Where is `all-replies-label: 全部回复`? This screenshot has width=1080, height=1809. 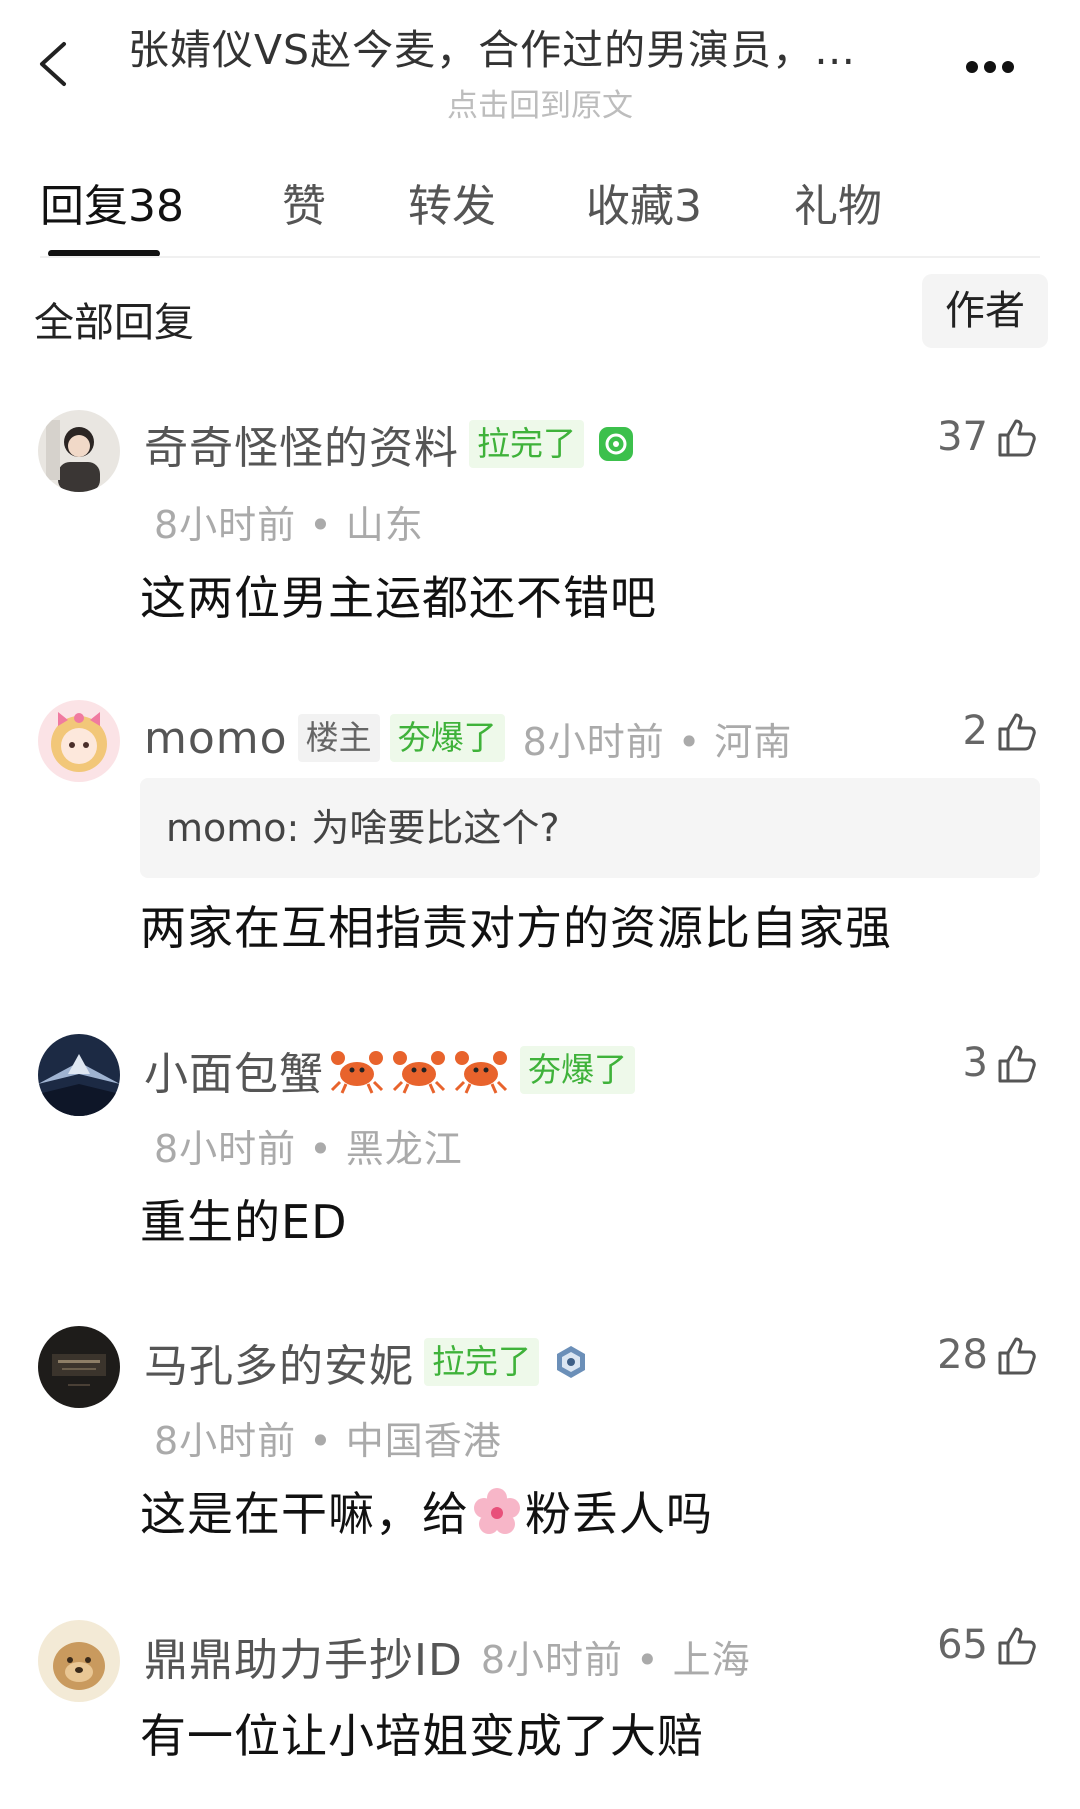
all-replies-label: 全部回复 is located at coordinates (114, 323).